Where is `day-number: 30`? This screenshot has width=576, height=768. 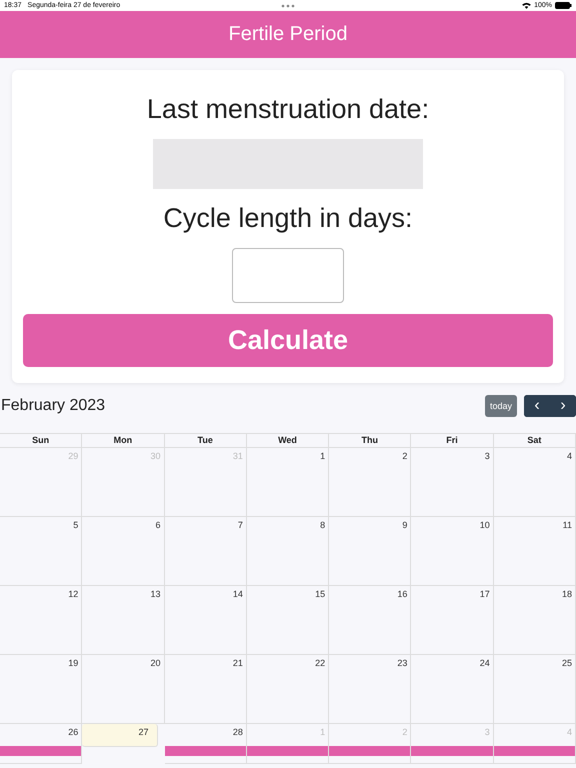
day-number: 30 is located at coordinates (156, 455).